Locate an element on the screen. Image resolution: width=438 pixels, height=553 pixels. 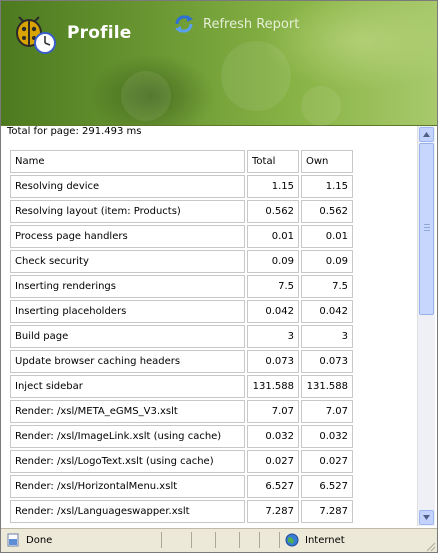
cell-own: 3 is located at coordinates (327, 336).